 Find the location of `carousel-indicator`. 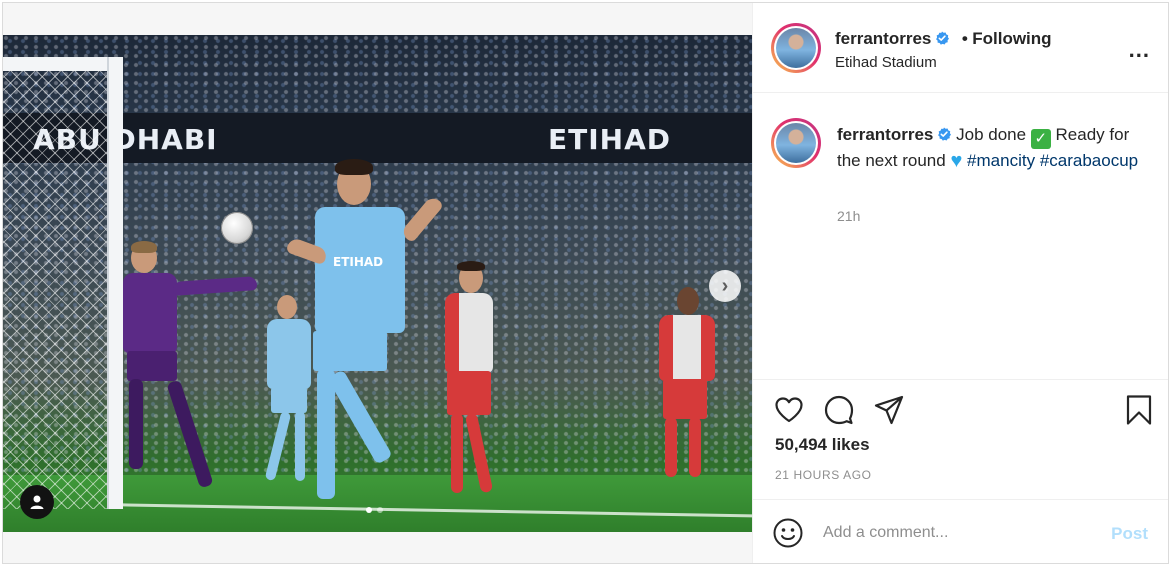

carousel-indicator is located at coordinates (374, 510).